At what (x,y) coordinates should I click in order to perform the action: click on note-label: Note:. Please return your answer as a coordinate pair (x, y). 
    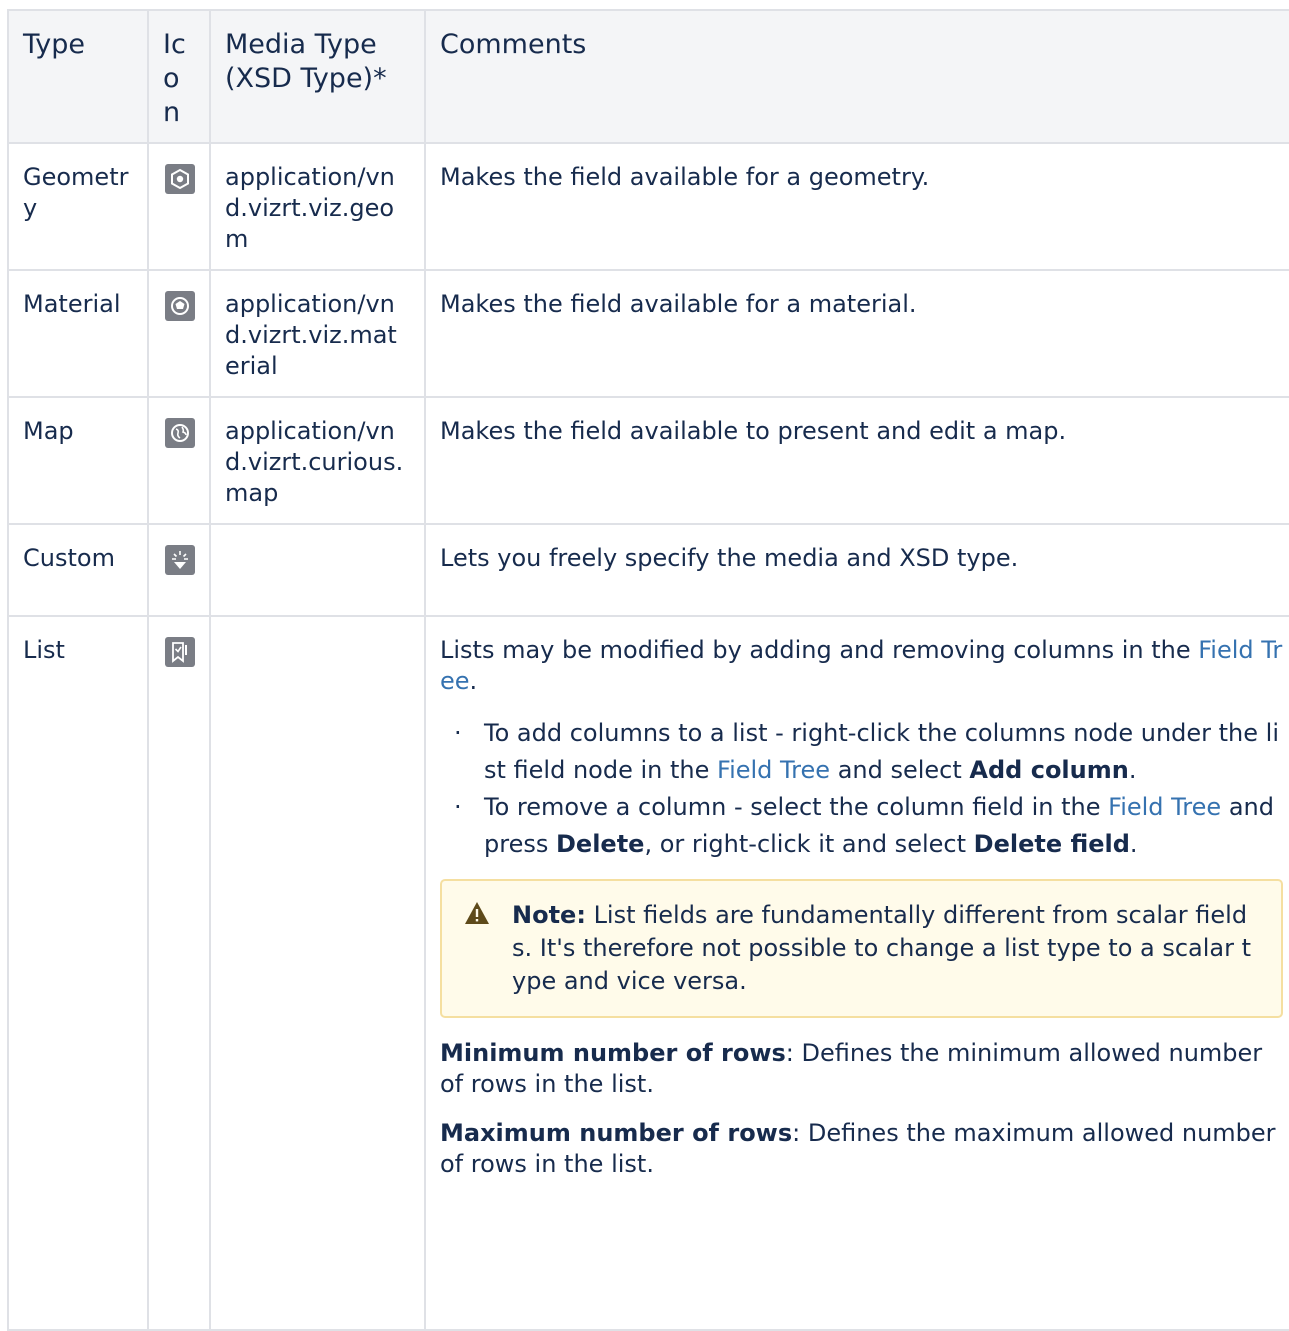
    Looking at the image, I should click on (549, 915).